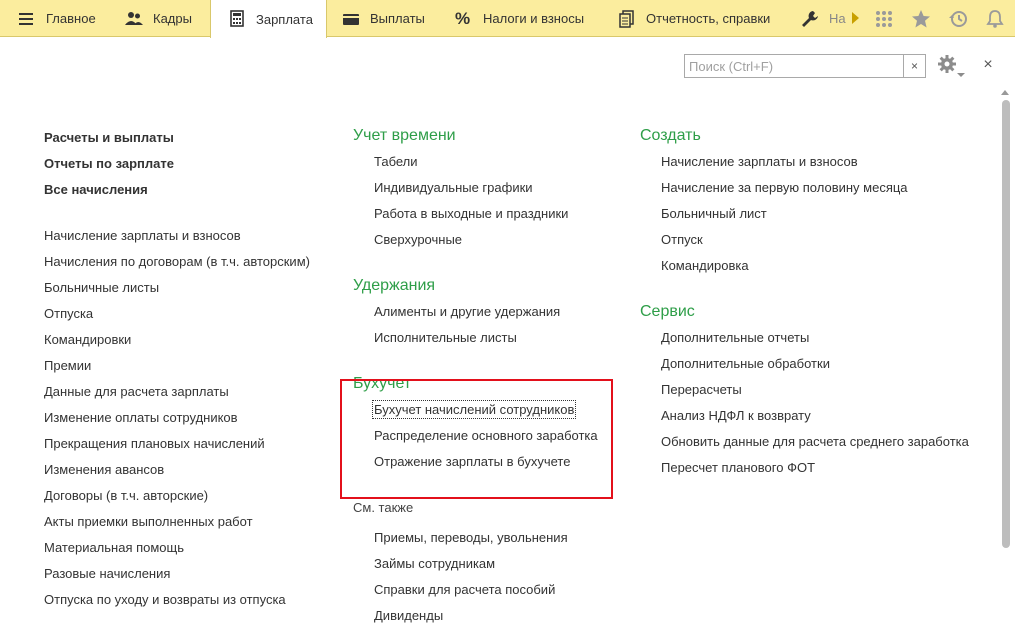 The width and height of the screenshot is (1015, 638). I want to click on list-item: Дополнительные отчеты, so click(804, 343).